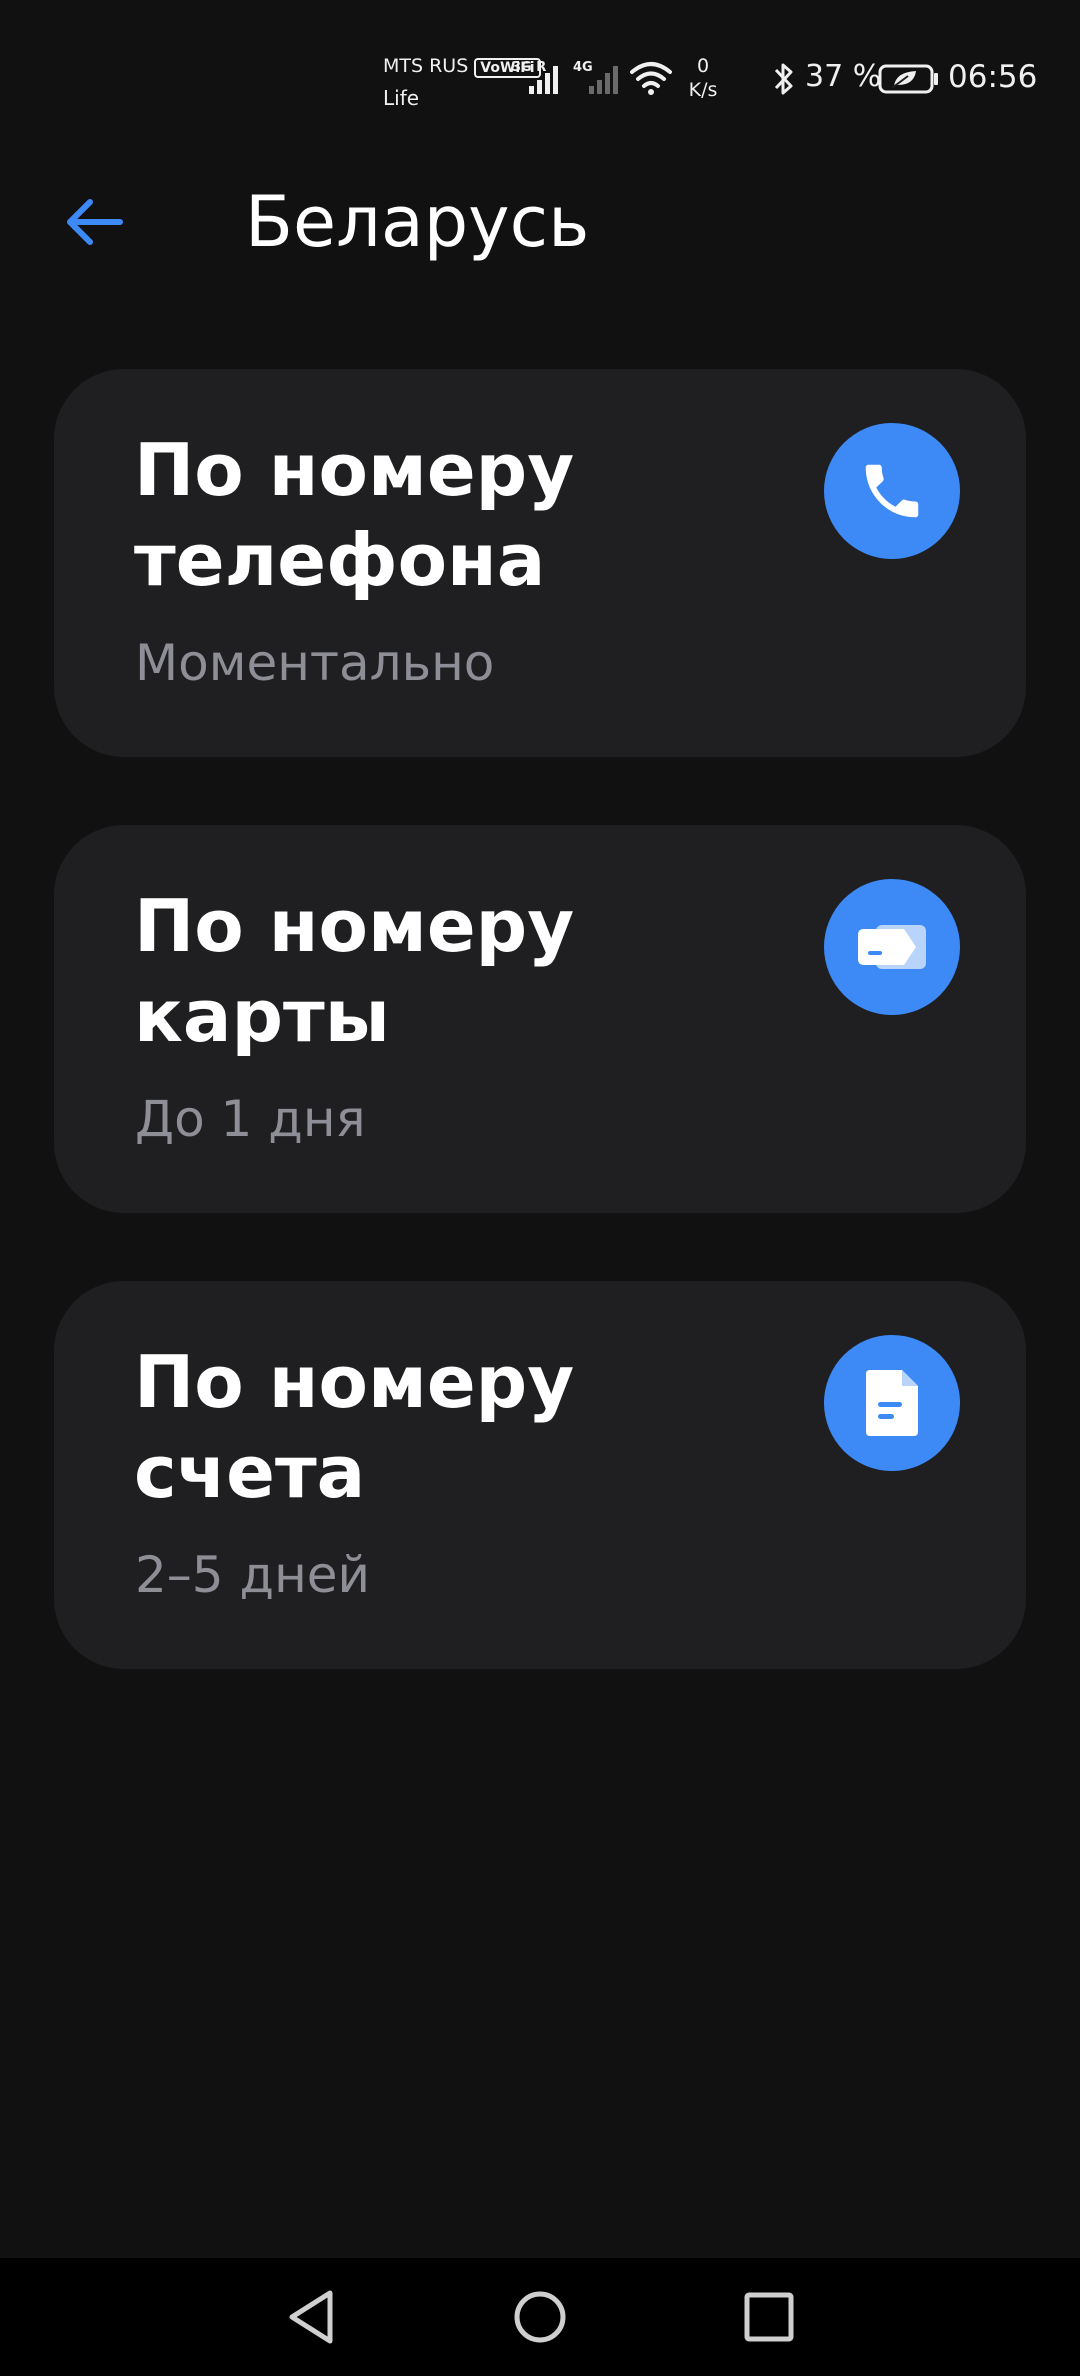 The width and height of the screenshot is (1080, 2376). I want to click on nav-recents-button, so click(769, 2317).